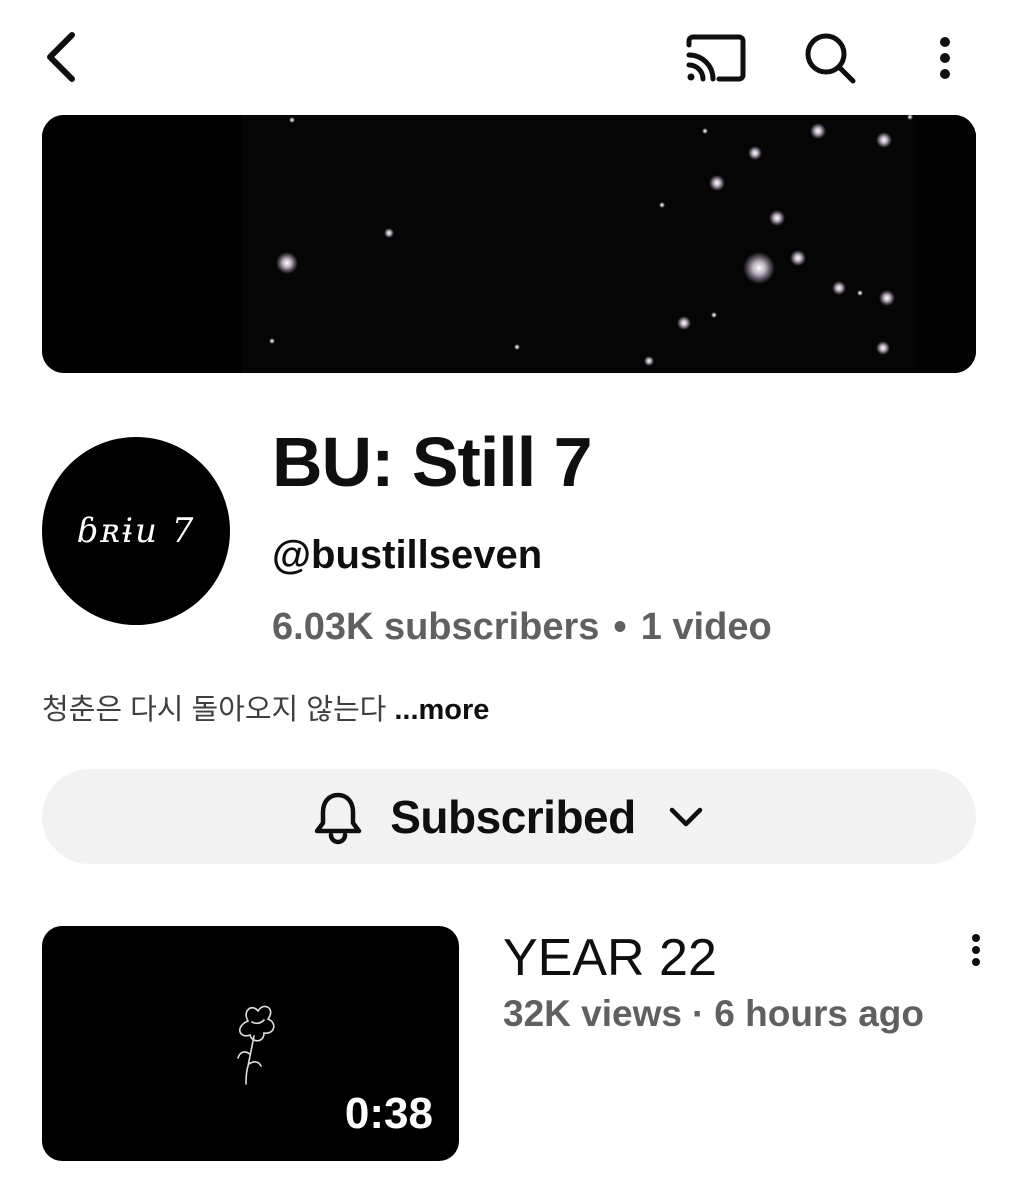 This screenshot has width=1018, height=1200. What do you see at coordinates (441, 710) in the screenshot?
I see `description-more-link: ...more` at bounding box center [441, 710].